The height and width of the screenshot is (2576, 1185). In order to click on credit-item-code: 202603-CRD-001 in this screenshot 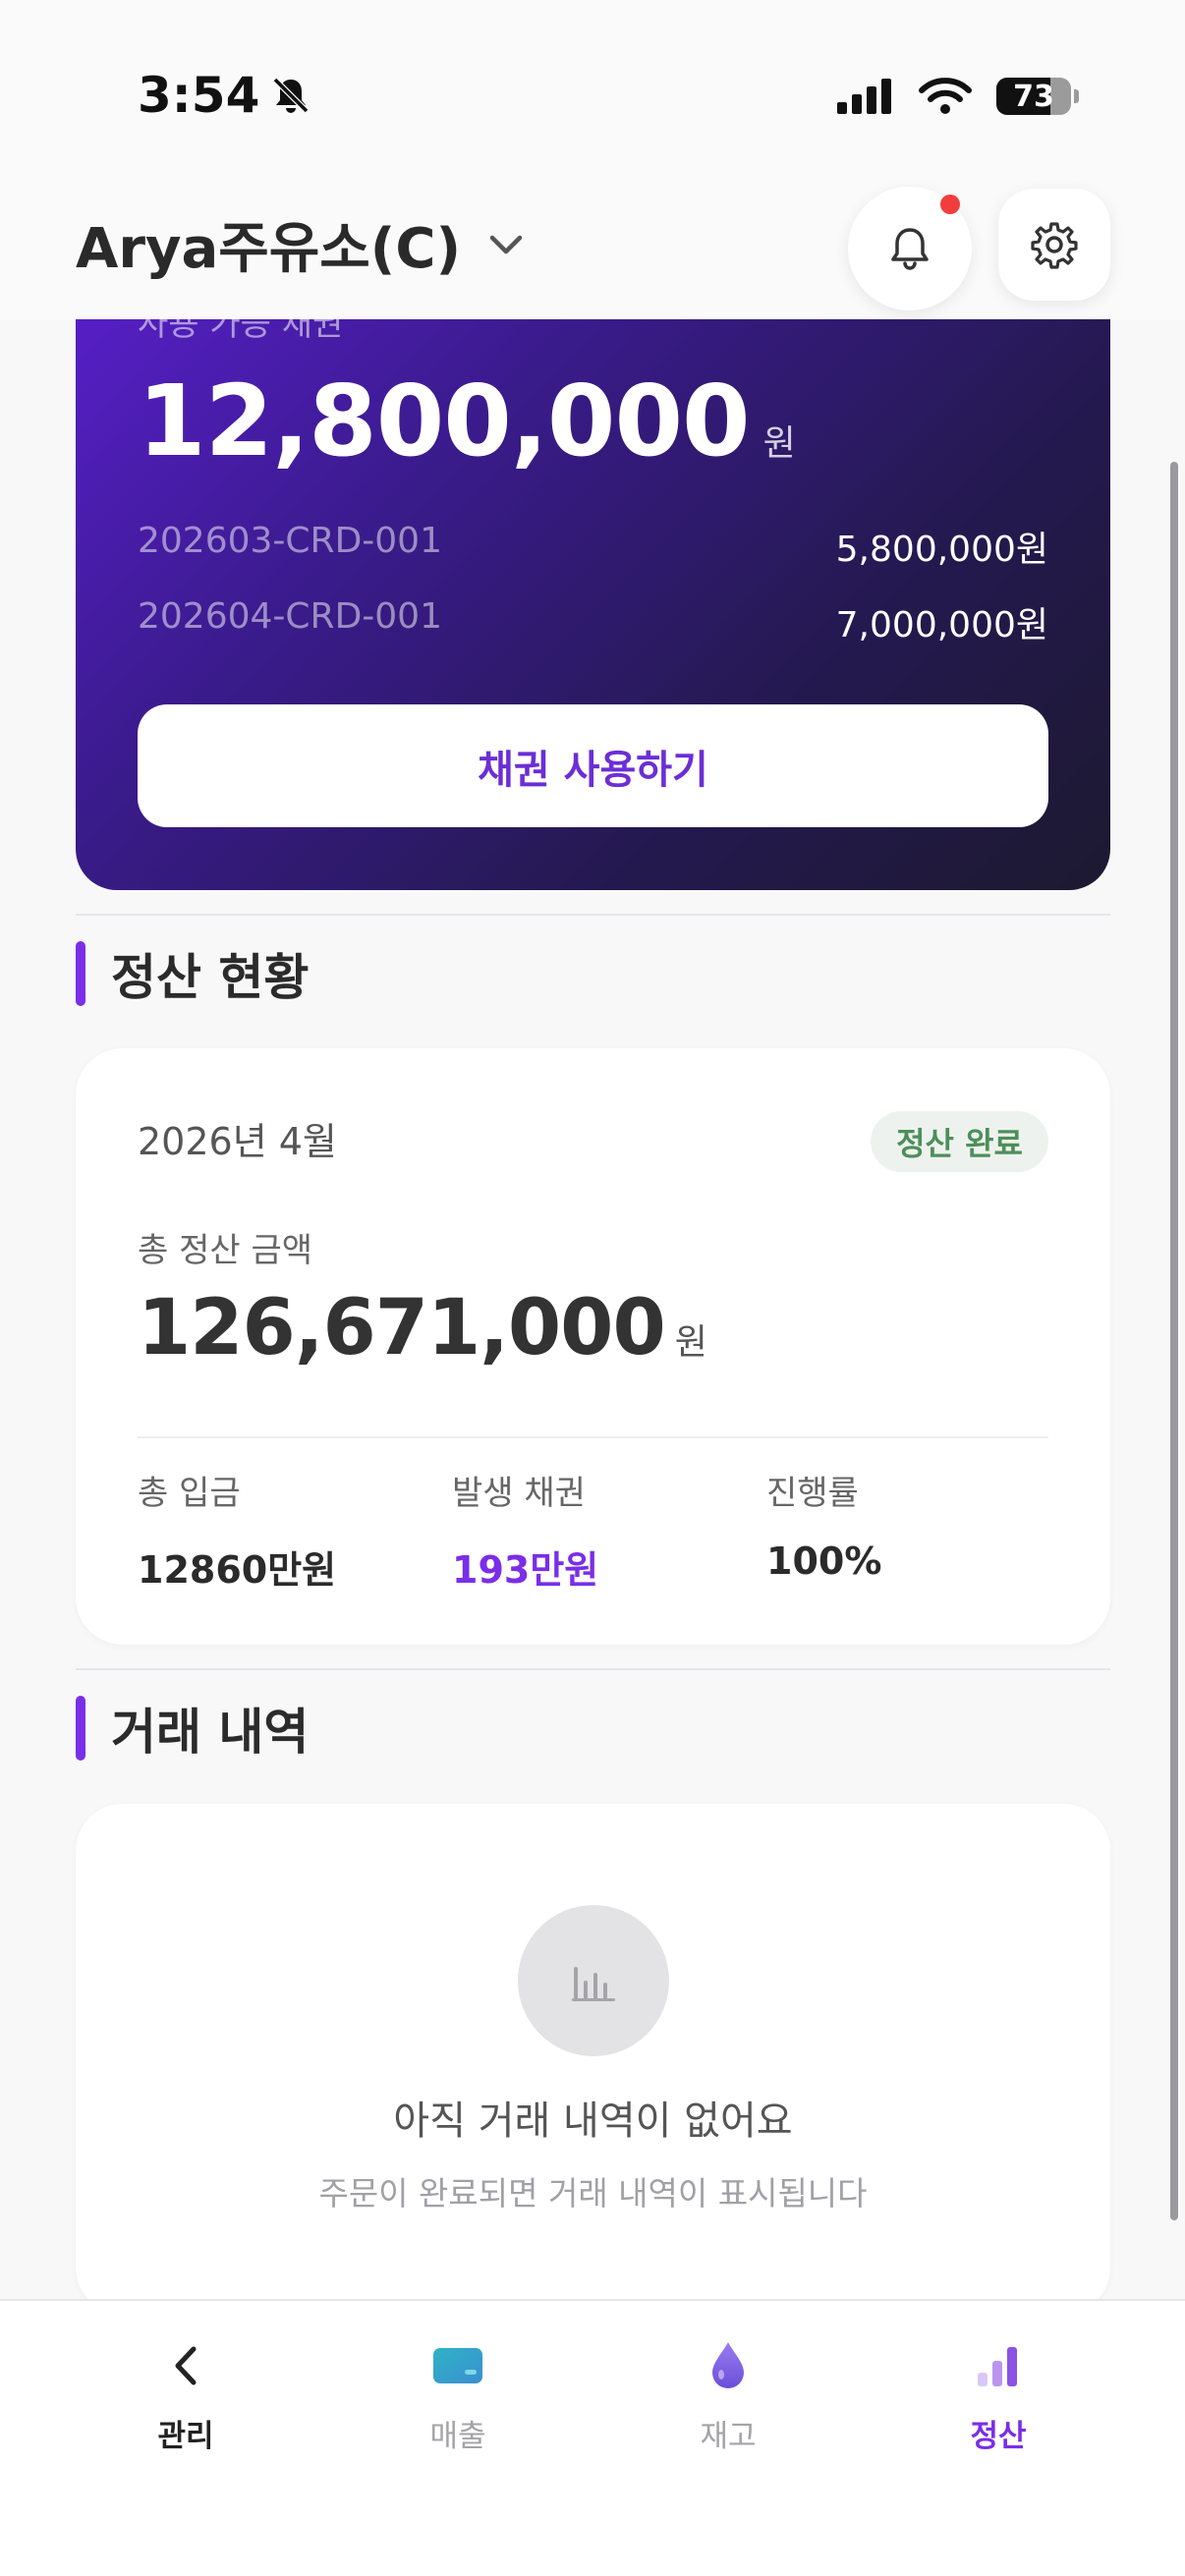, I will do `click(290, 541)`.